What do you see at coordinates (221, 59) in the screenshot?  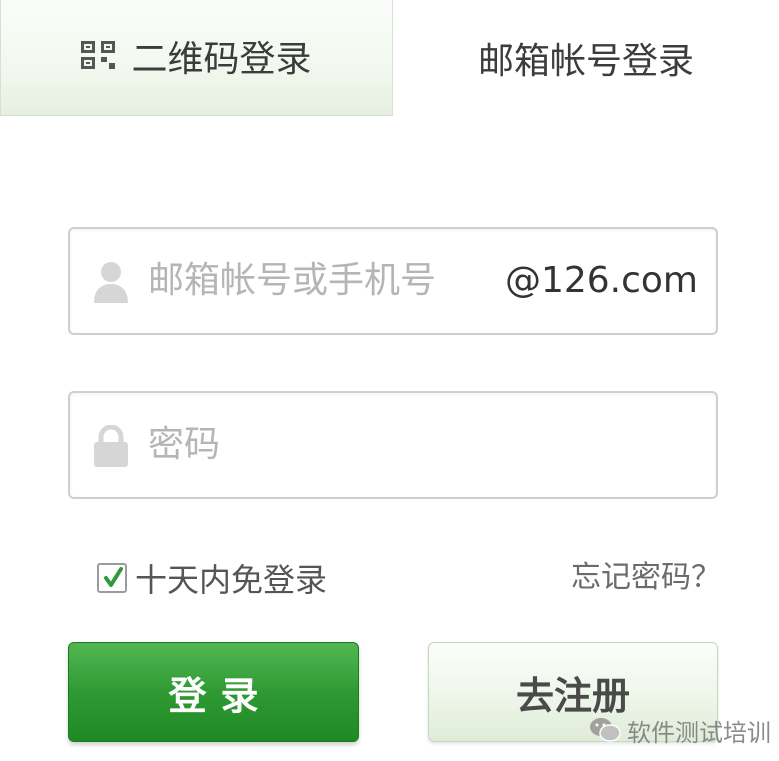 I see `tab-qr-label: 二维码登录` at bounding box center [221, 59].